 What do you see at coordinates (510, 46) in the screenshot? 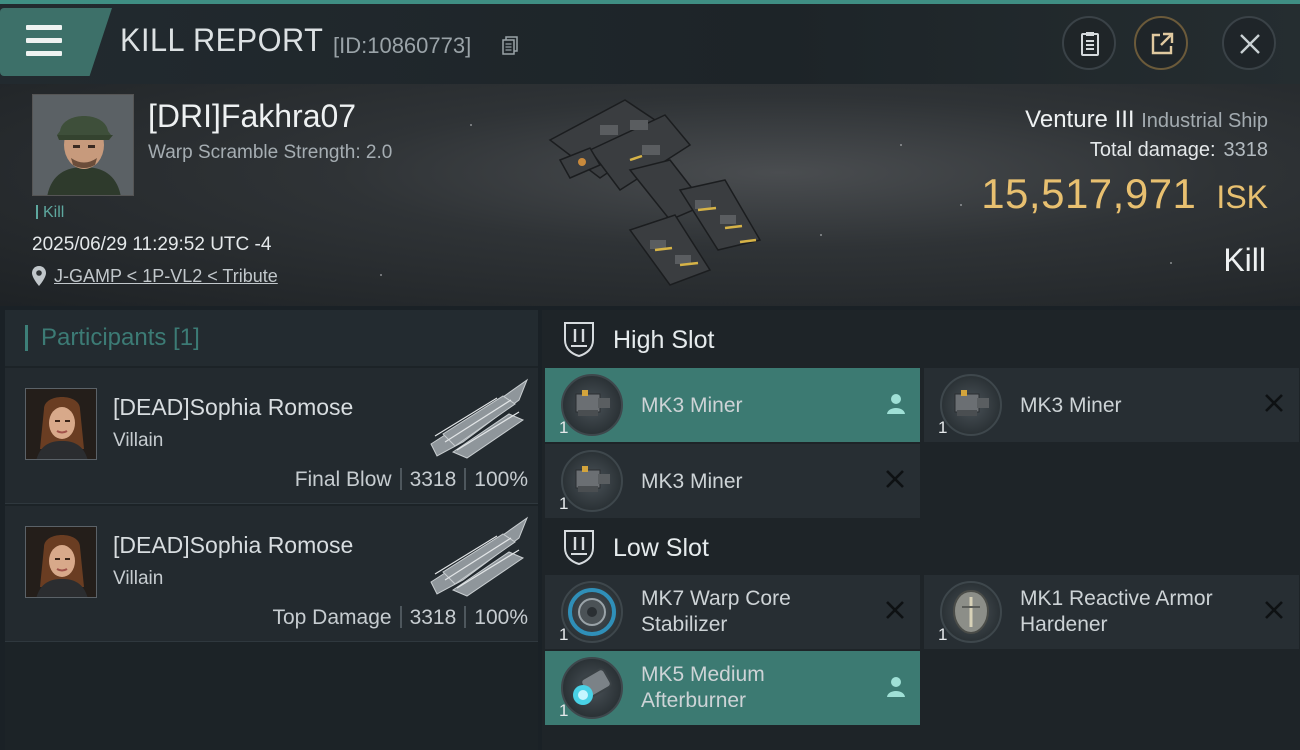
I see `copy-icon` at bounding box center [510, 46].